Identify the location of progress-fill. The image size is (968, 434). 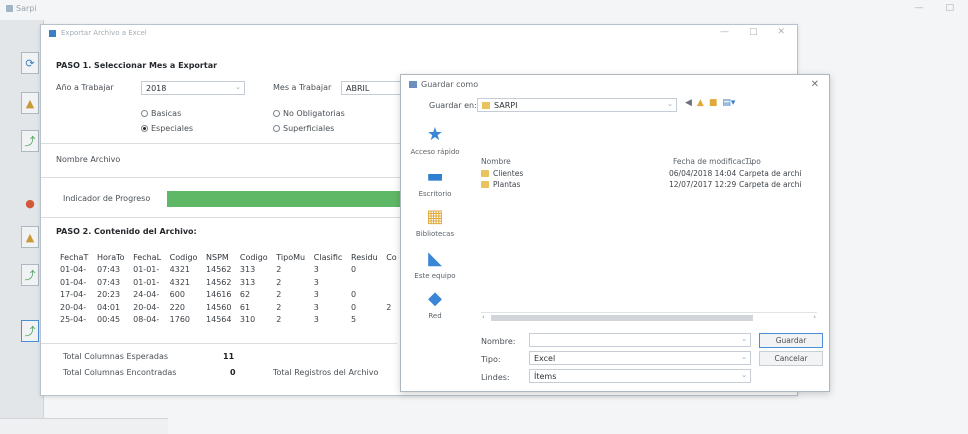
(285, 199).